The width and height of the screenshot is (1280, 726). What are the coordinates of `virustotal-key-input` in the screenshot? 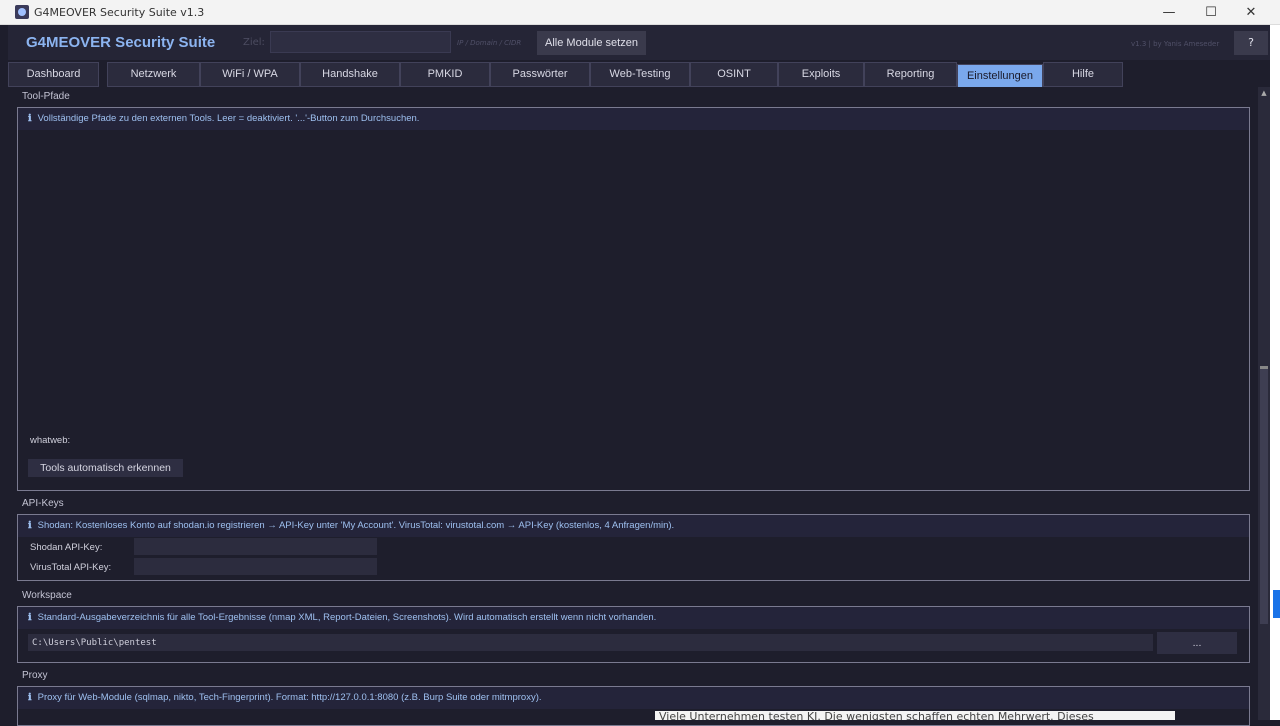 It's located at (255, 566).